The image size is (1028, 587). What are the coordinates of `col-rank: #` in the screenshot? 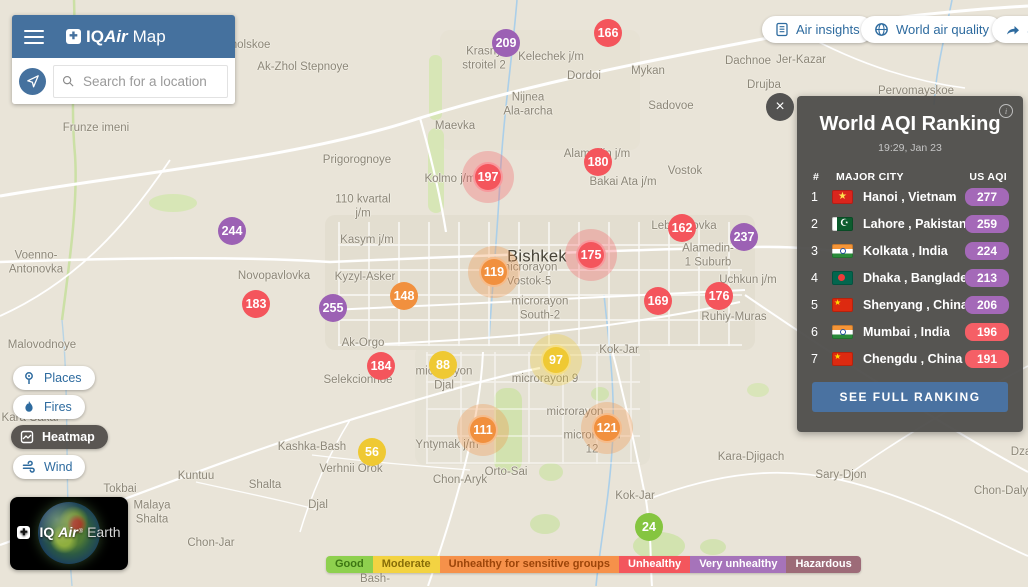 It's located at (816, 177).